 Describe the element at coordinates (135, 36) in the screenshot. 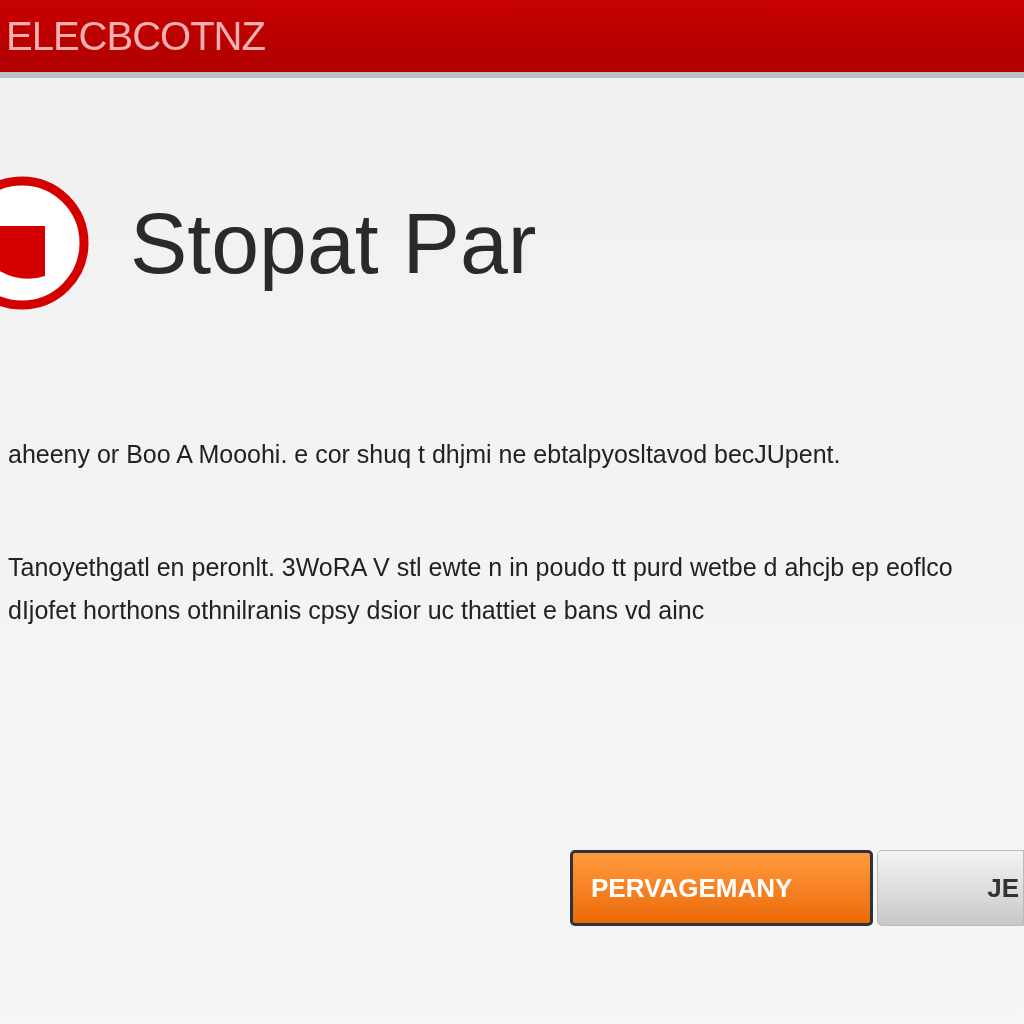

I see `header-title: ELECBCOTNZ` at that location.